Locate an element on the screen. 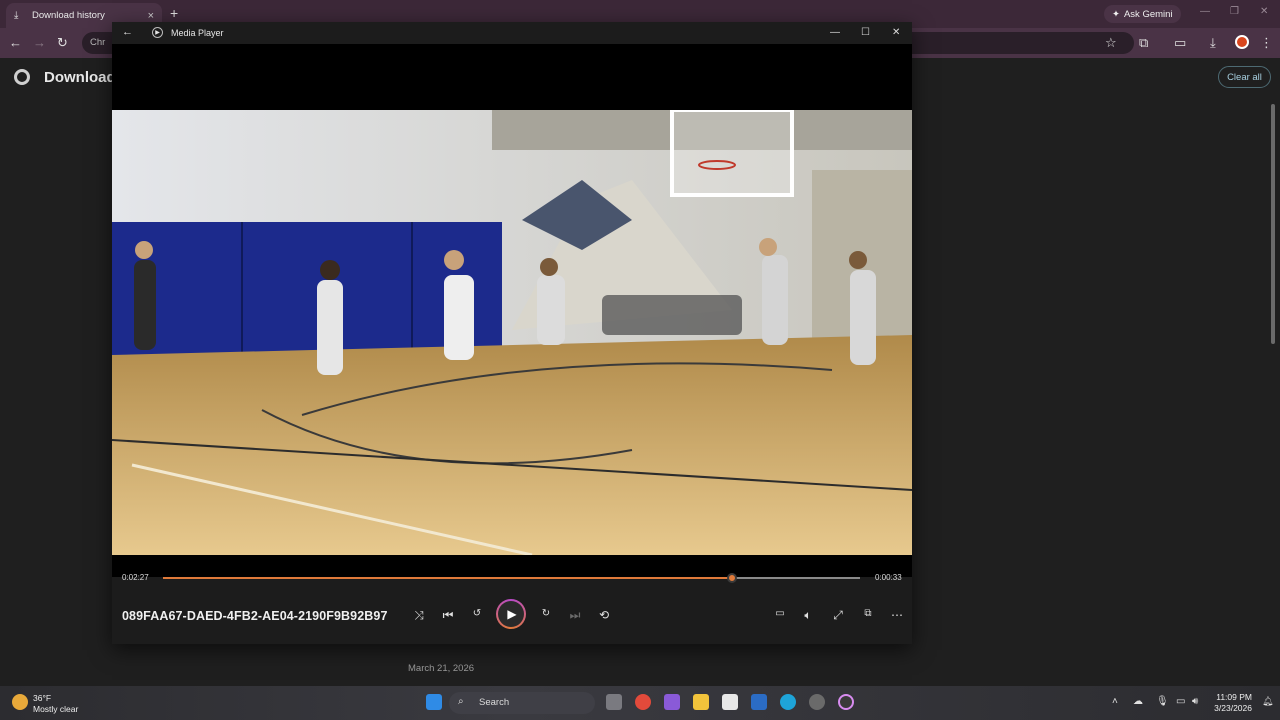  tab-title: Download history is located at coordinates (68, 15).